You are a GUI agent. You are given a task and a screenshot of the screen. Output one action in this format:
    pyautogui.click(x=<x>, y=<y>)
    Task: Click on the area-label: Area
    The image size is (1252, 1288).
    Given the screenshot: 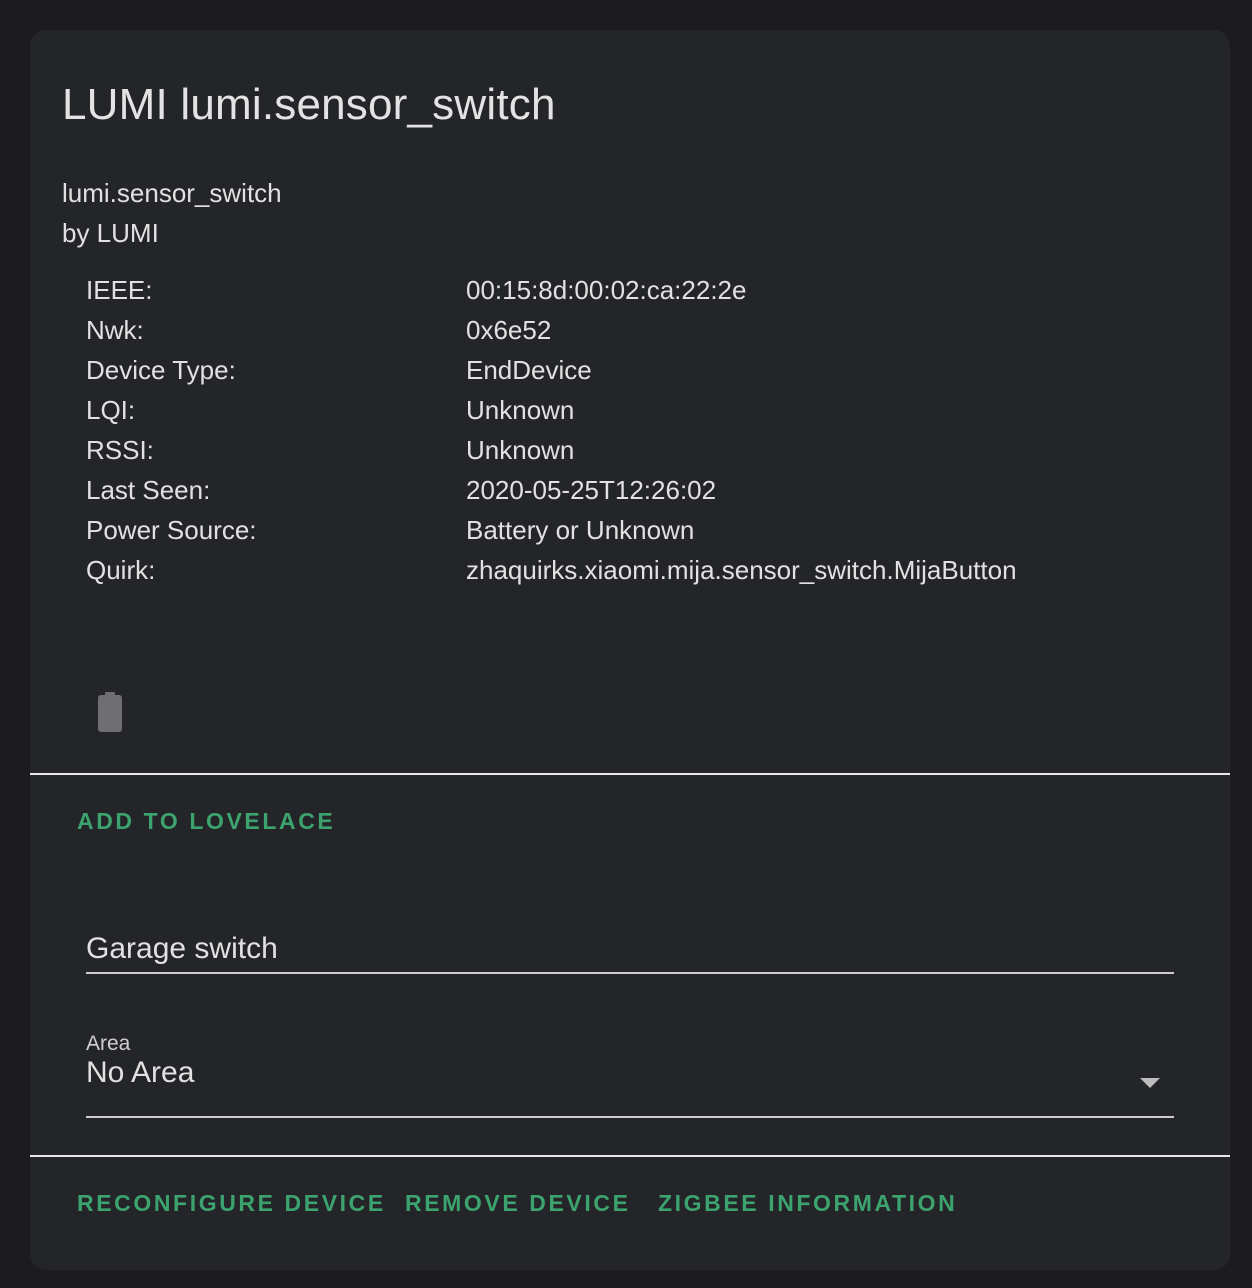 What is the action you would take?
    pyautogui.click(x=108, y=1043)
    